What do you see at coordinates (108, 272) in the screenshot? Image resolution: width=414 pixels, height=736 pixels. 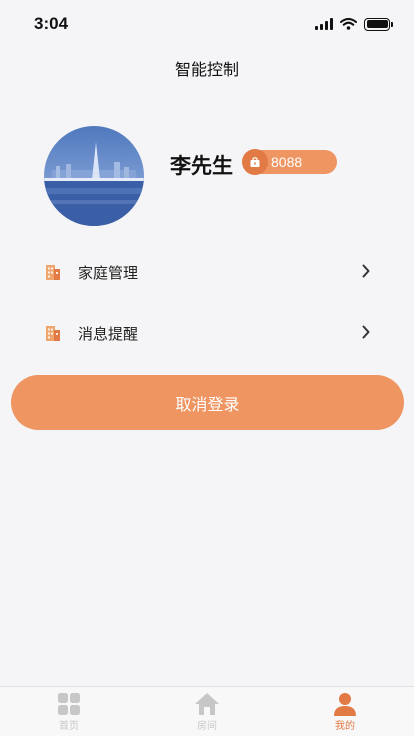 I see `menu-item-label: 家庭管理` at bounding box center [108, 272].